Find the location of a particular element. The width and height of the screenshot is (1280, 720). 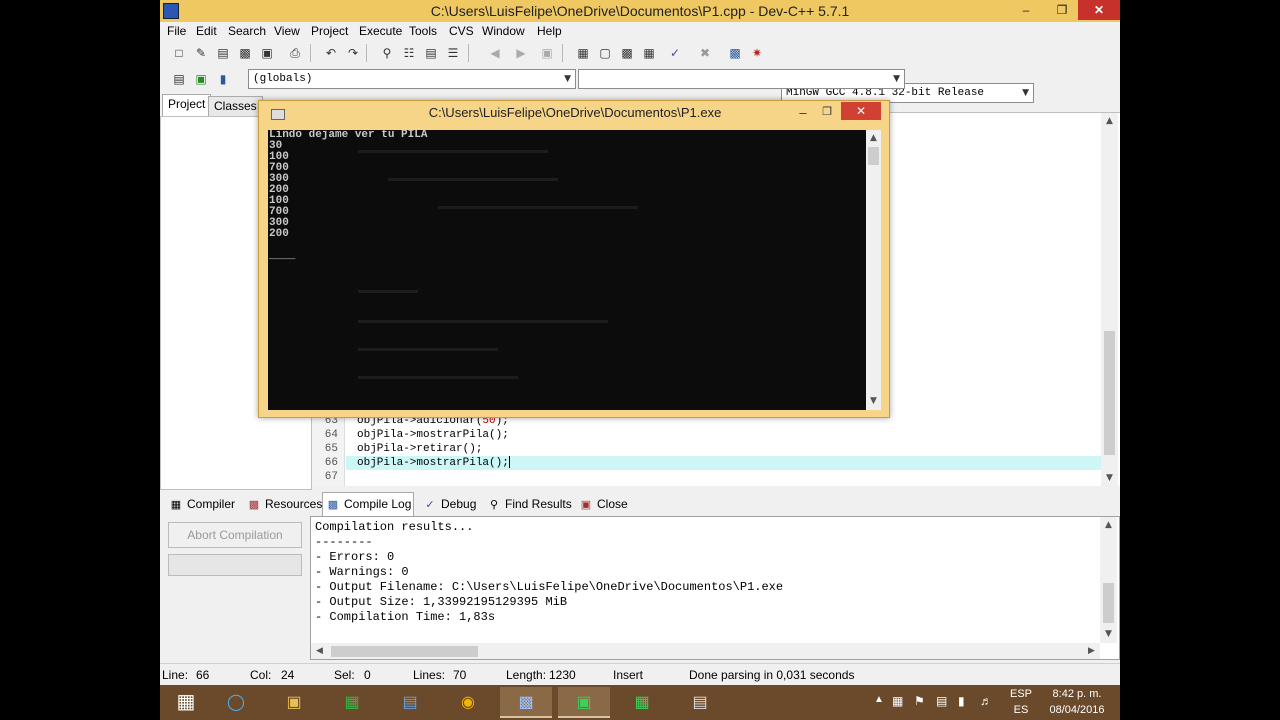

debug-bug-icon: ✷ is located at coordinates (757, 53).